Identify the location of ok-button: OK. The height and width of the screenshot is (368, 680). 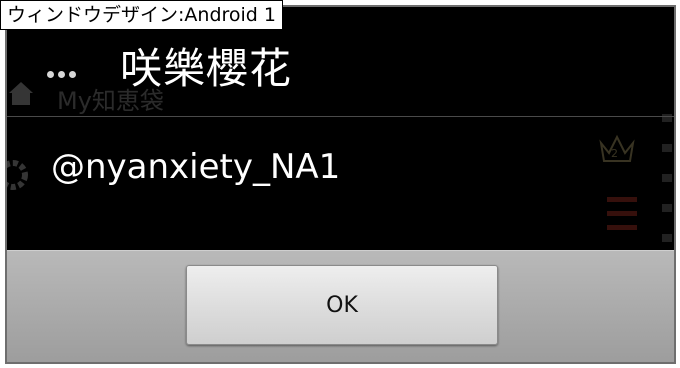
(342, 305).